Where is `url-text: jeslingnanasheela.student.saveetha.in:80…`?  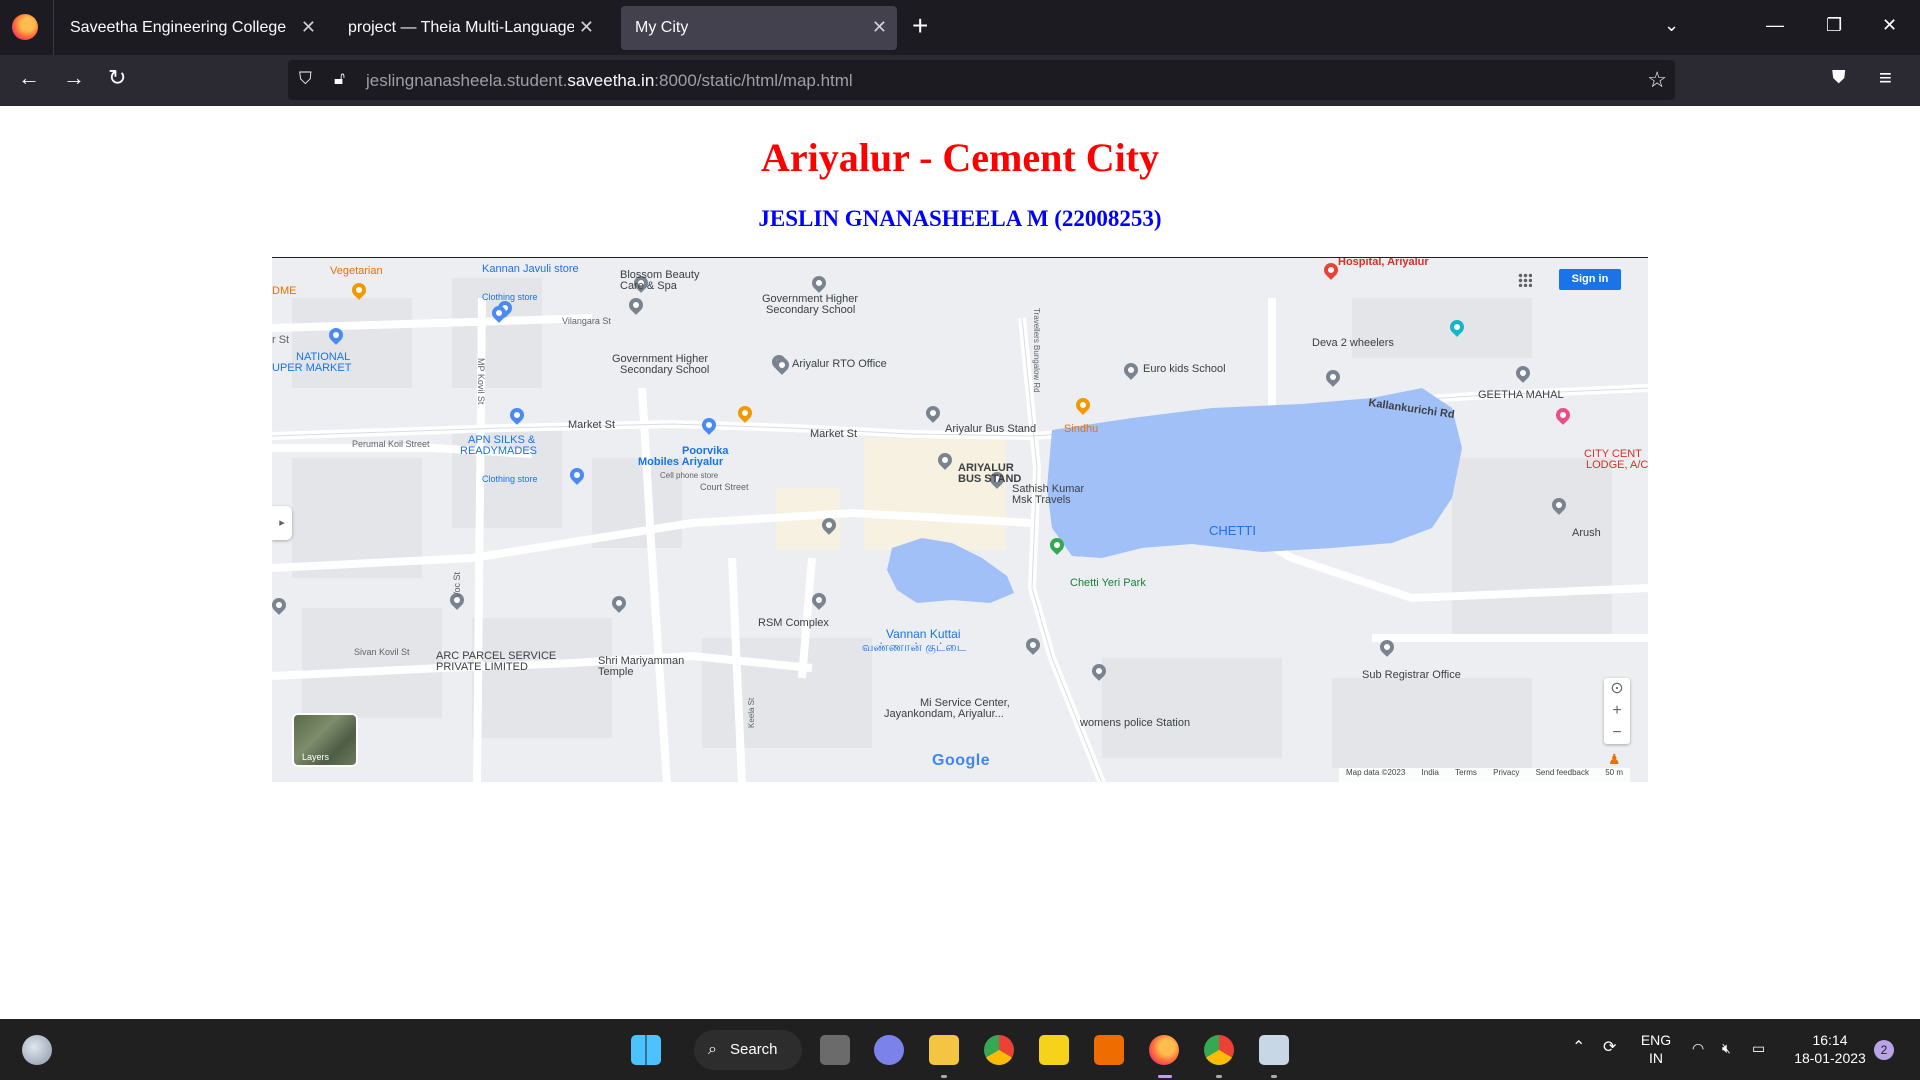
url-text: jeslingnanasheela.student.saveetha.in:80… is located at coordinates (609, 81).